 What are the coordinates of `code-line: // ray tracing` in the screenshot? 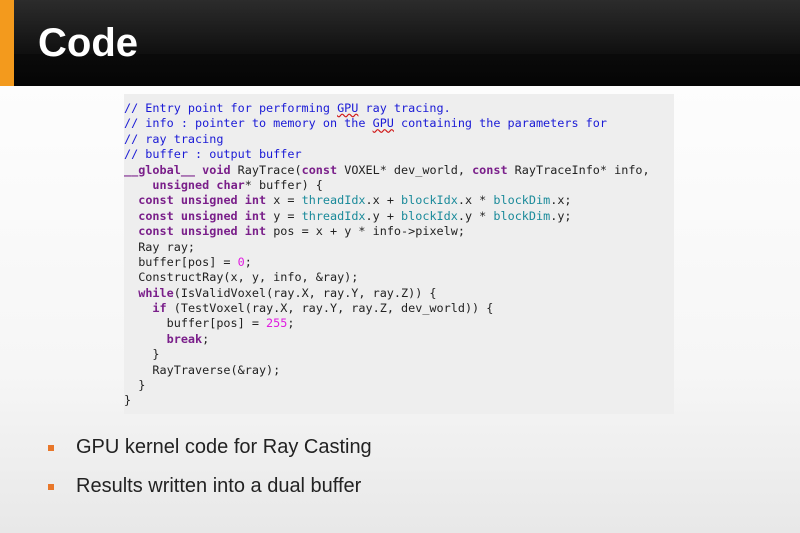 It's located at (174, 138).